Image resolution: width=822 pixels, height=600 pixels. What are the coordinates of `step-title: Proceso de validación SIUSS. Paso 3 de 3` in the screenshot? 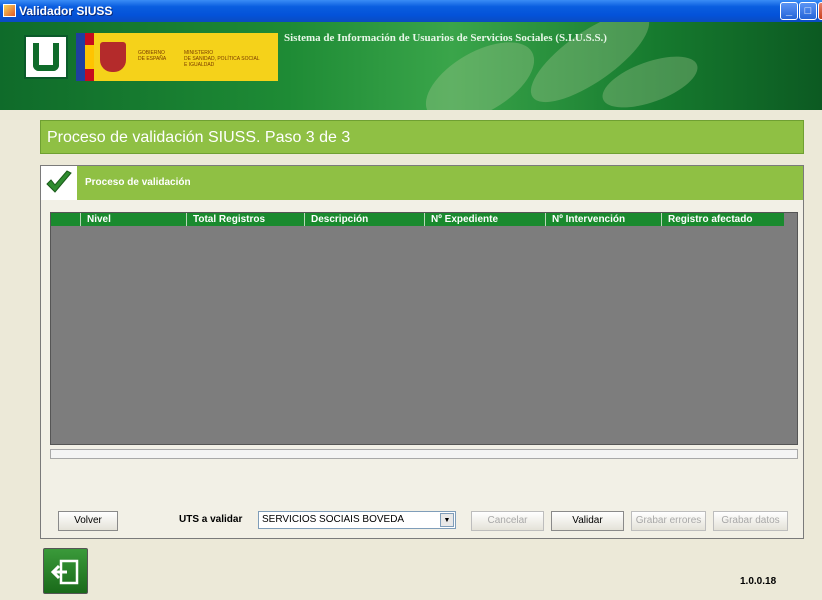 It's located at (199, 137).